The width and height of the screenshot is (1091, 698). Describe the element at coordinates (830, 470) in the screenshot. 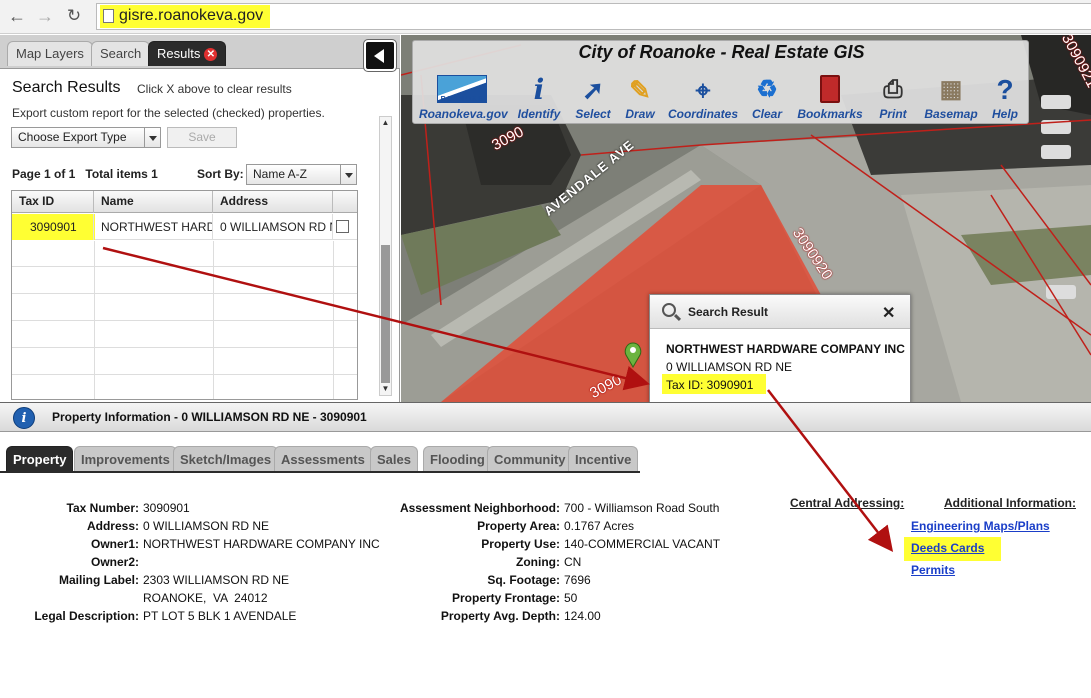

I see `arrow-to-deeds` at that location.